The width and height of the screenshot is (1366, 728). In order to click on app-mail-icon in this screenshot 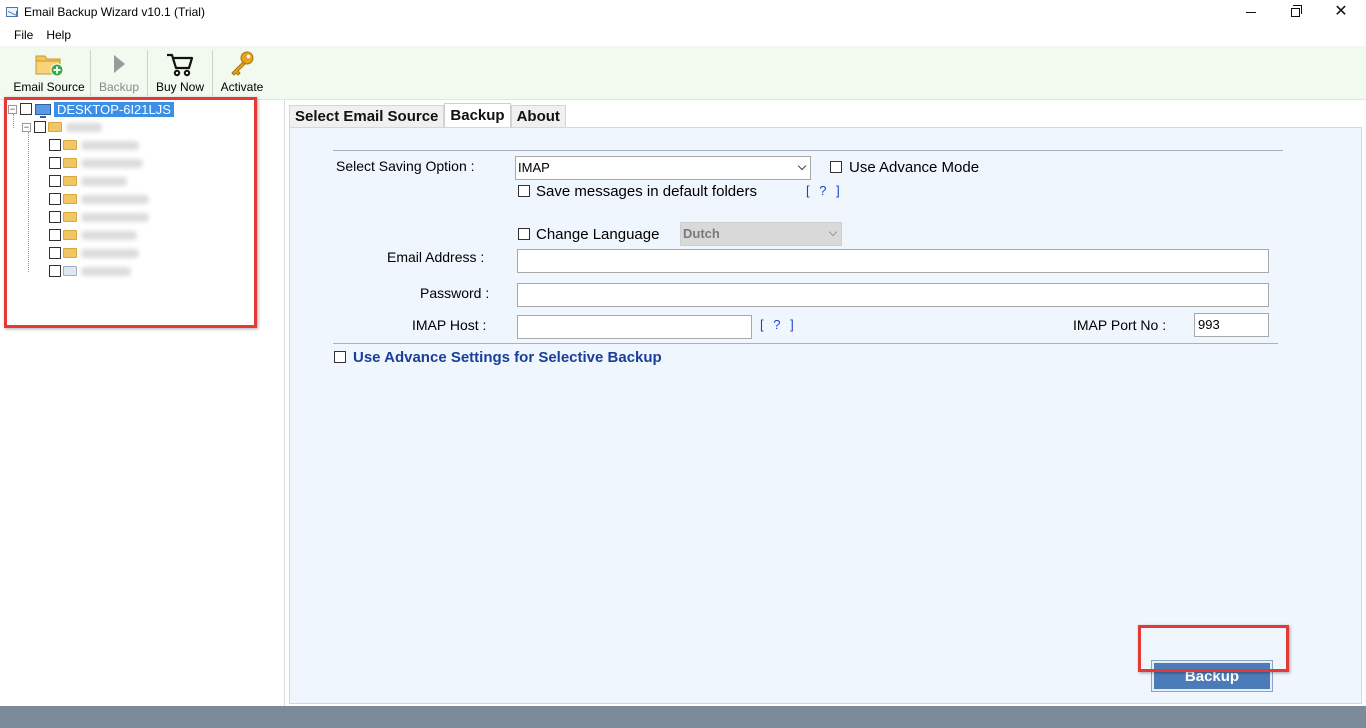, I will do `click(12, 12)`.